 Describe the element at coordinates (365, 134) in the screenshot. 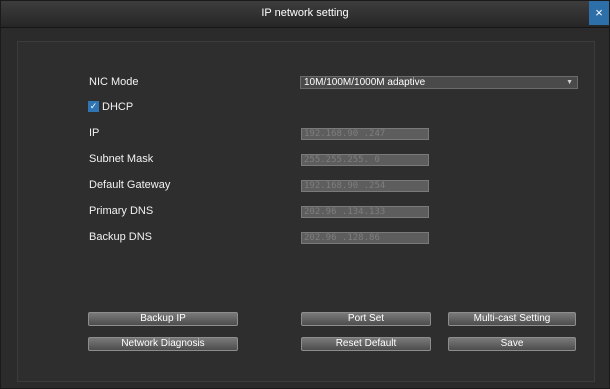

I see `ip-field: 192.168.90 .247` at that location.